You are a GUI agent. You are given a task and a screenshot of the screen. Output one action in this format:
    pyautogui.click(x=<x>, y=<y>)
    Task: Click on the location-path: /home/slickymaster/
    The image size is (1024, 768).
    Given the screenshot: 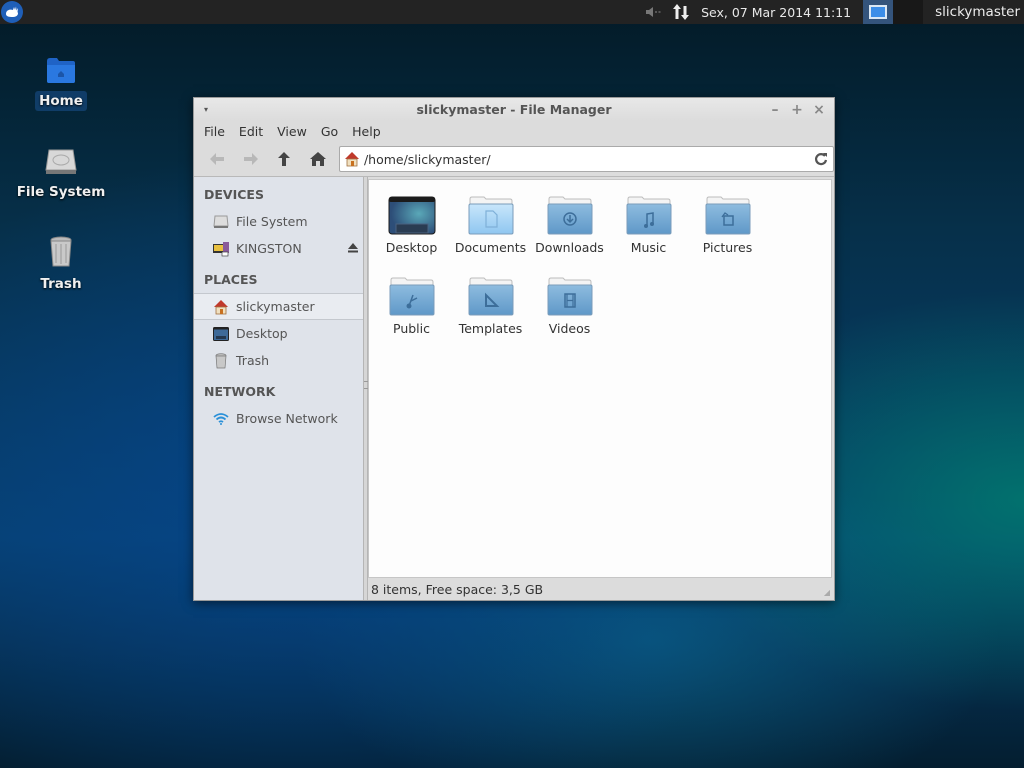 What is the action you would take?
    pyautogui.click(x=586, y=159)
    